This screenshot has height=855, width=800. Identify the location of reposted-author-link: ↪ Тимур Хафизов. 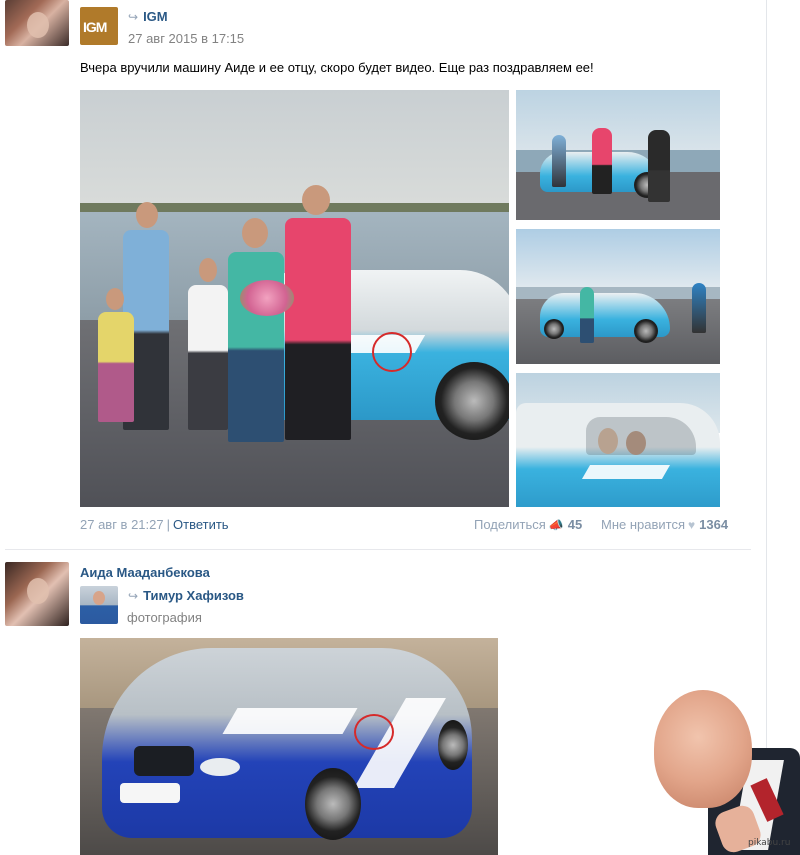
(186, 595).